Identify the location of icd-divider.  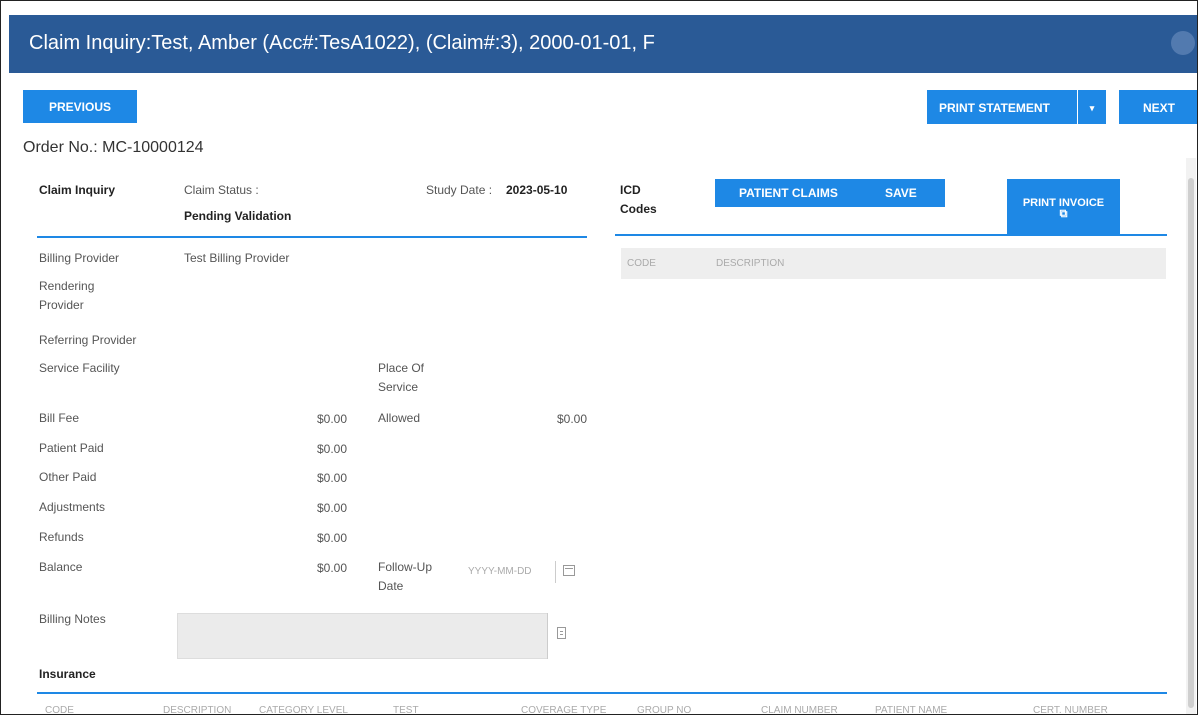
(891, 235).